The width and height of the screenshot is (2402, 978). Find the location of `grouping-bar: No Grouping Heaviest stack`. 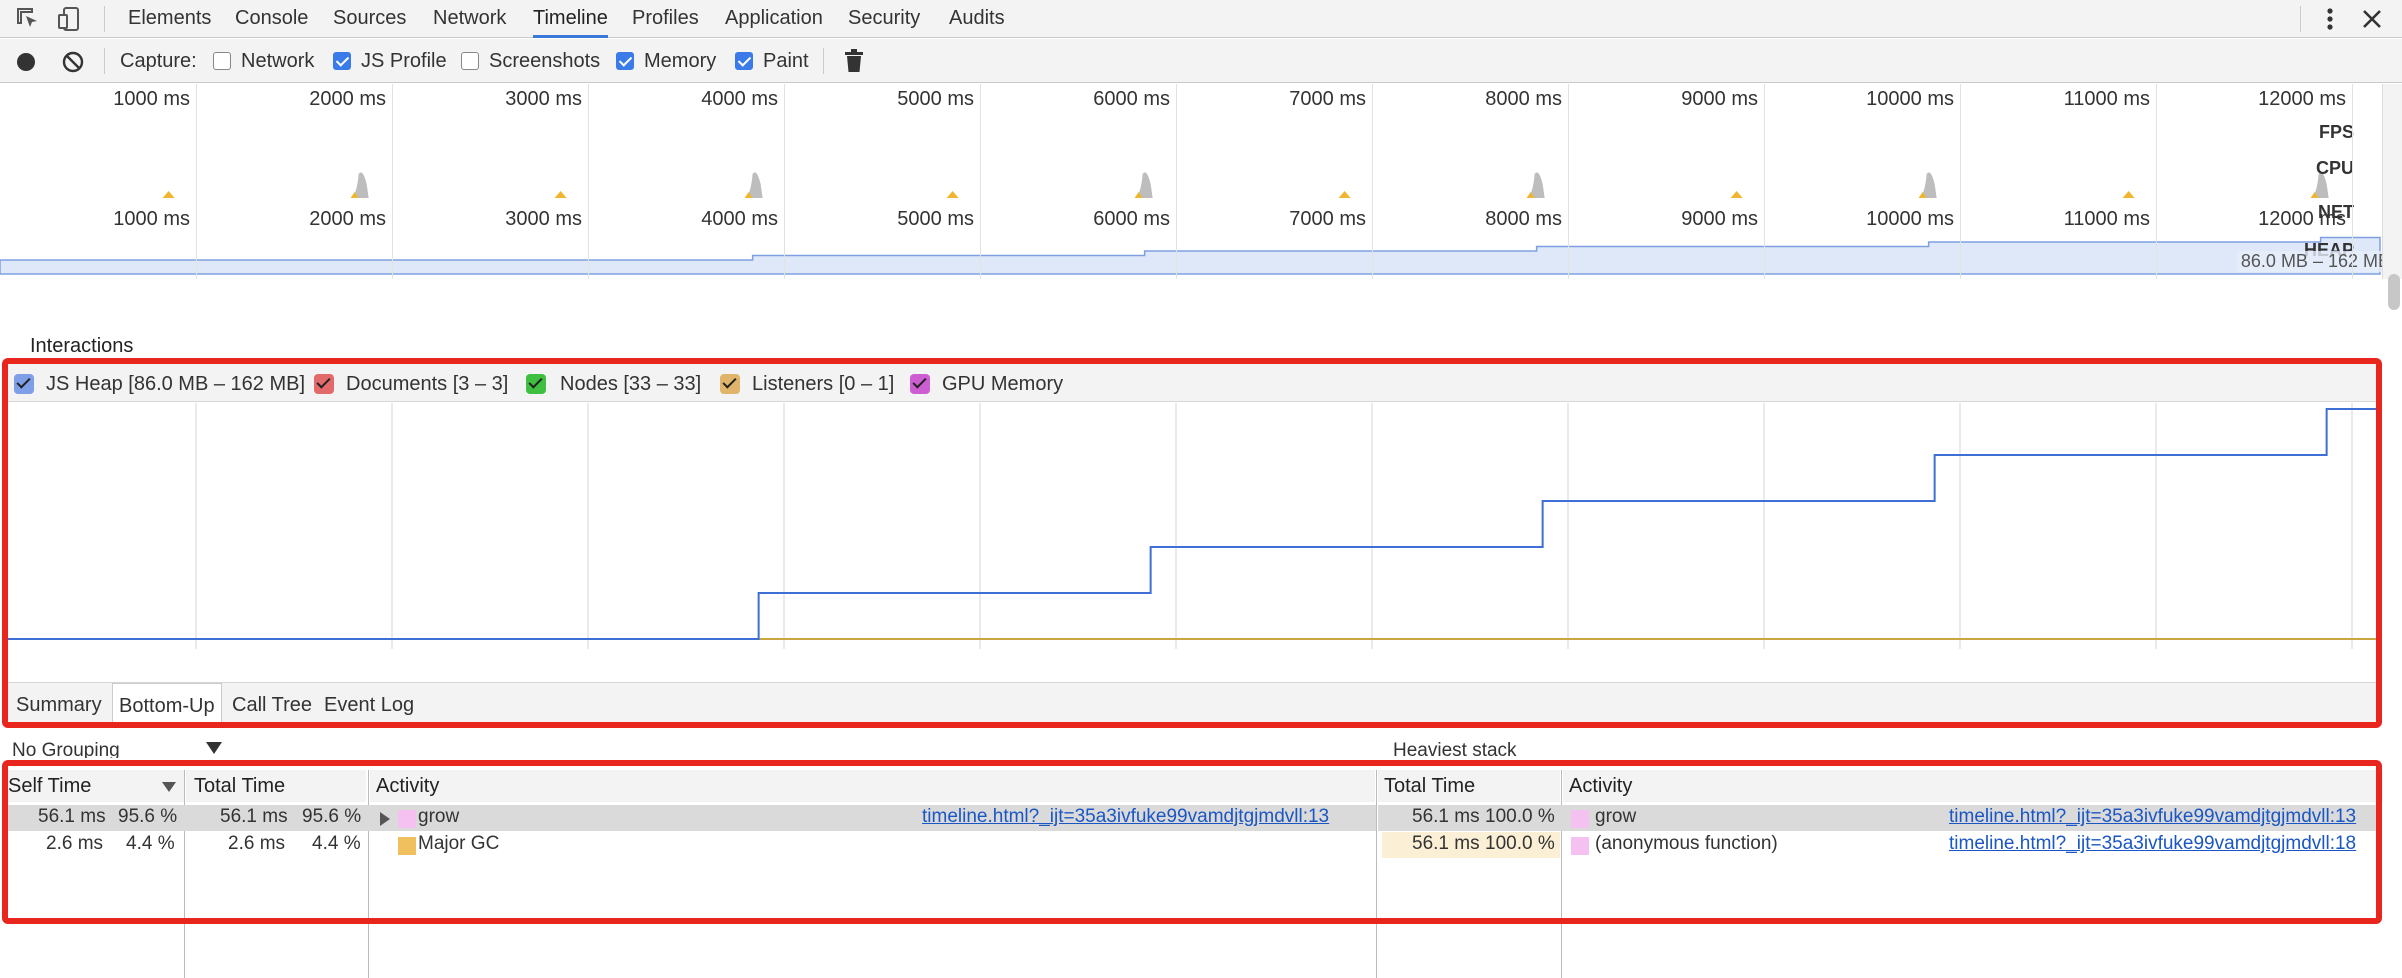

grouping-bar: No Grouping Heaviest stack is located at coordinates (1201, 745).